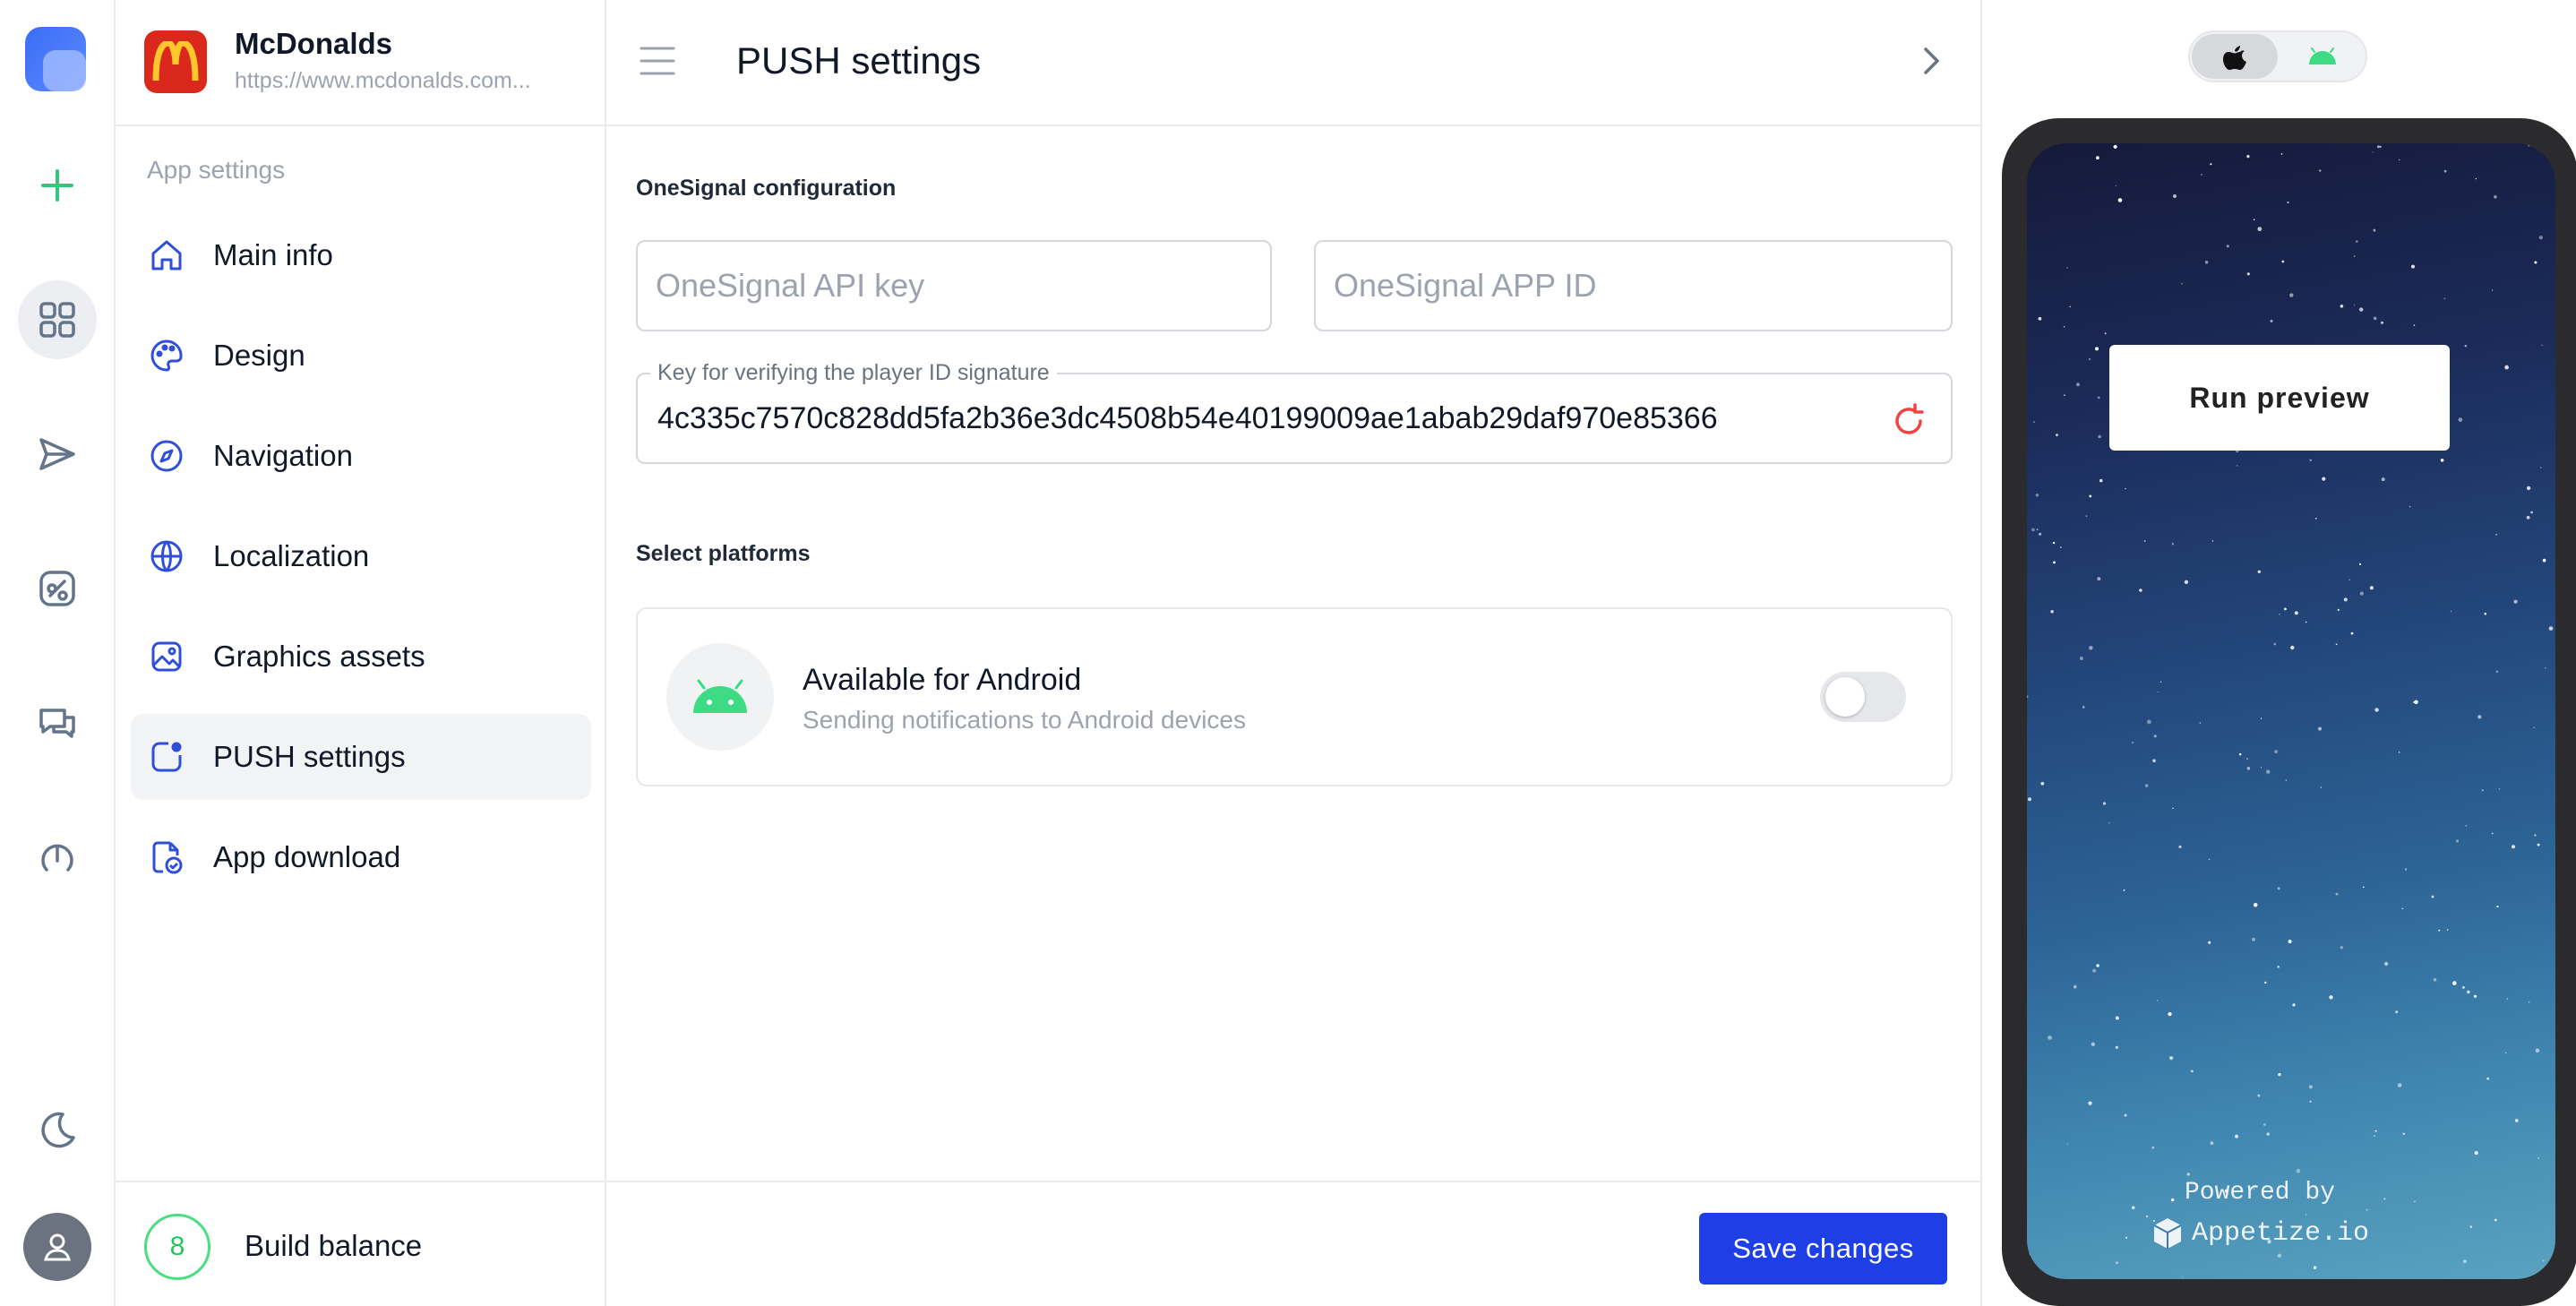 This screenshot has width=2576, height=1306. Describe the element at coordinates (361, 255) in the screenshot. I see `sidebar-item-main-info: Main info` at that location.